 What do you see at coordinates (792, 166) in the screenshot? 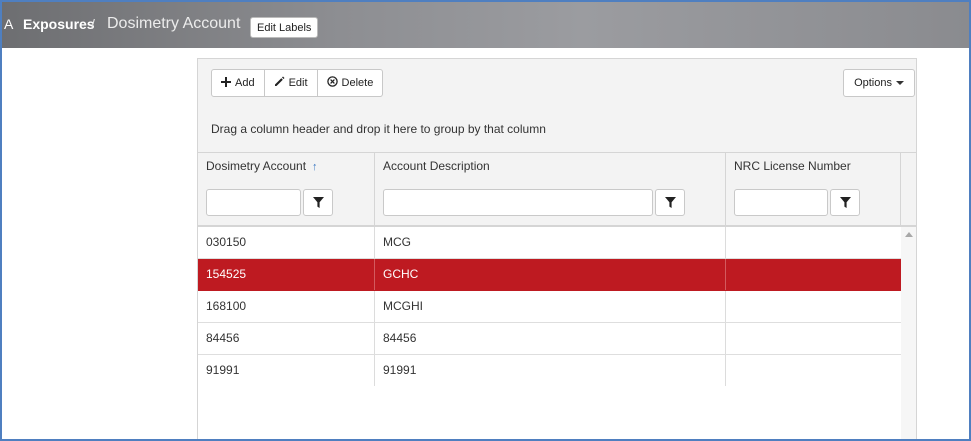
I see `column-header-label: NRC License Number` at bounding box center [792, 166].